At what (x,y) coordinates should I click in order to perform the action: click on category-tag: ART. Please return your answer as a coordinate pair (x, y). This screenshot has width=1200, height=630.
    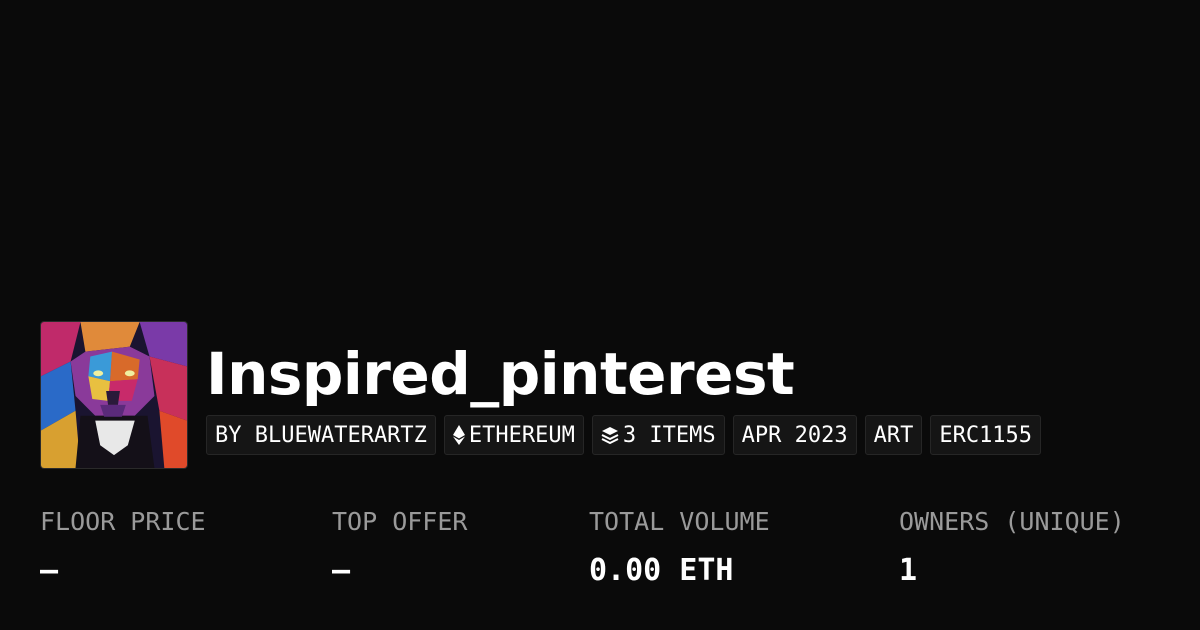
    Looking at the image, I should click on (893, 435).